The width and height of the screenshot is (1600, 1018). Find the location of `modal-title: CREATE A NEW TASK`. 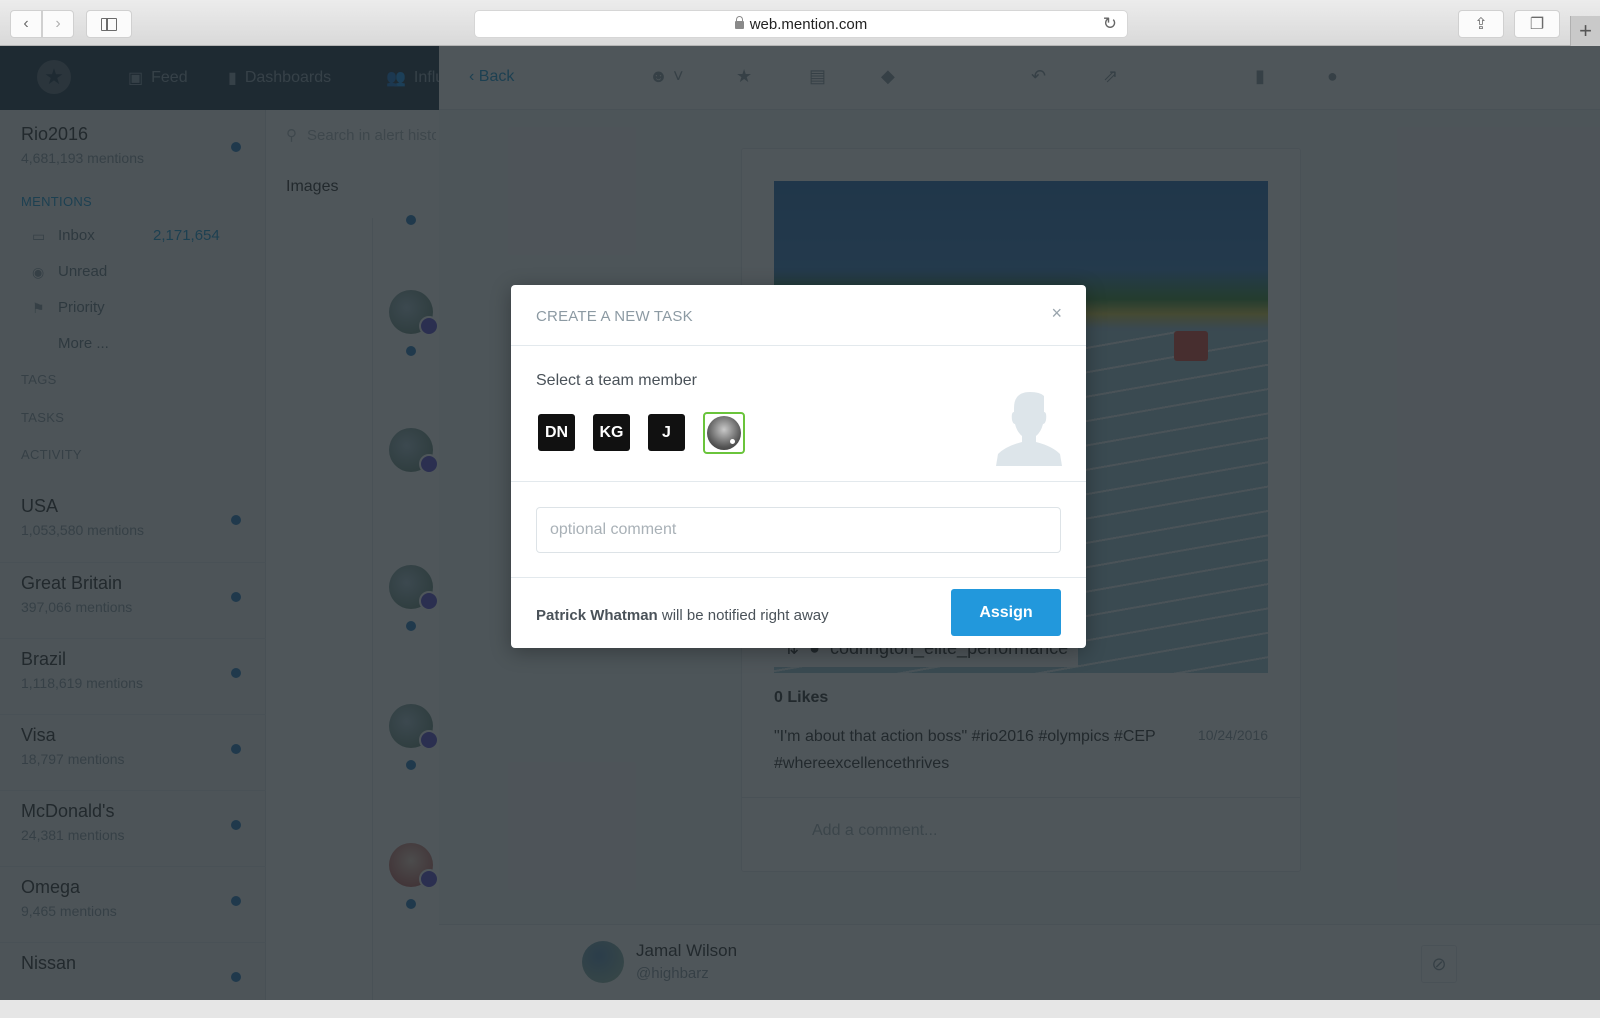

modal-title: CREATE A NEW TASK is located at coordinates (614, 316).